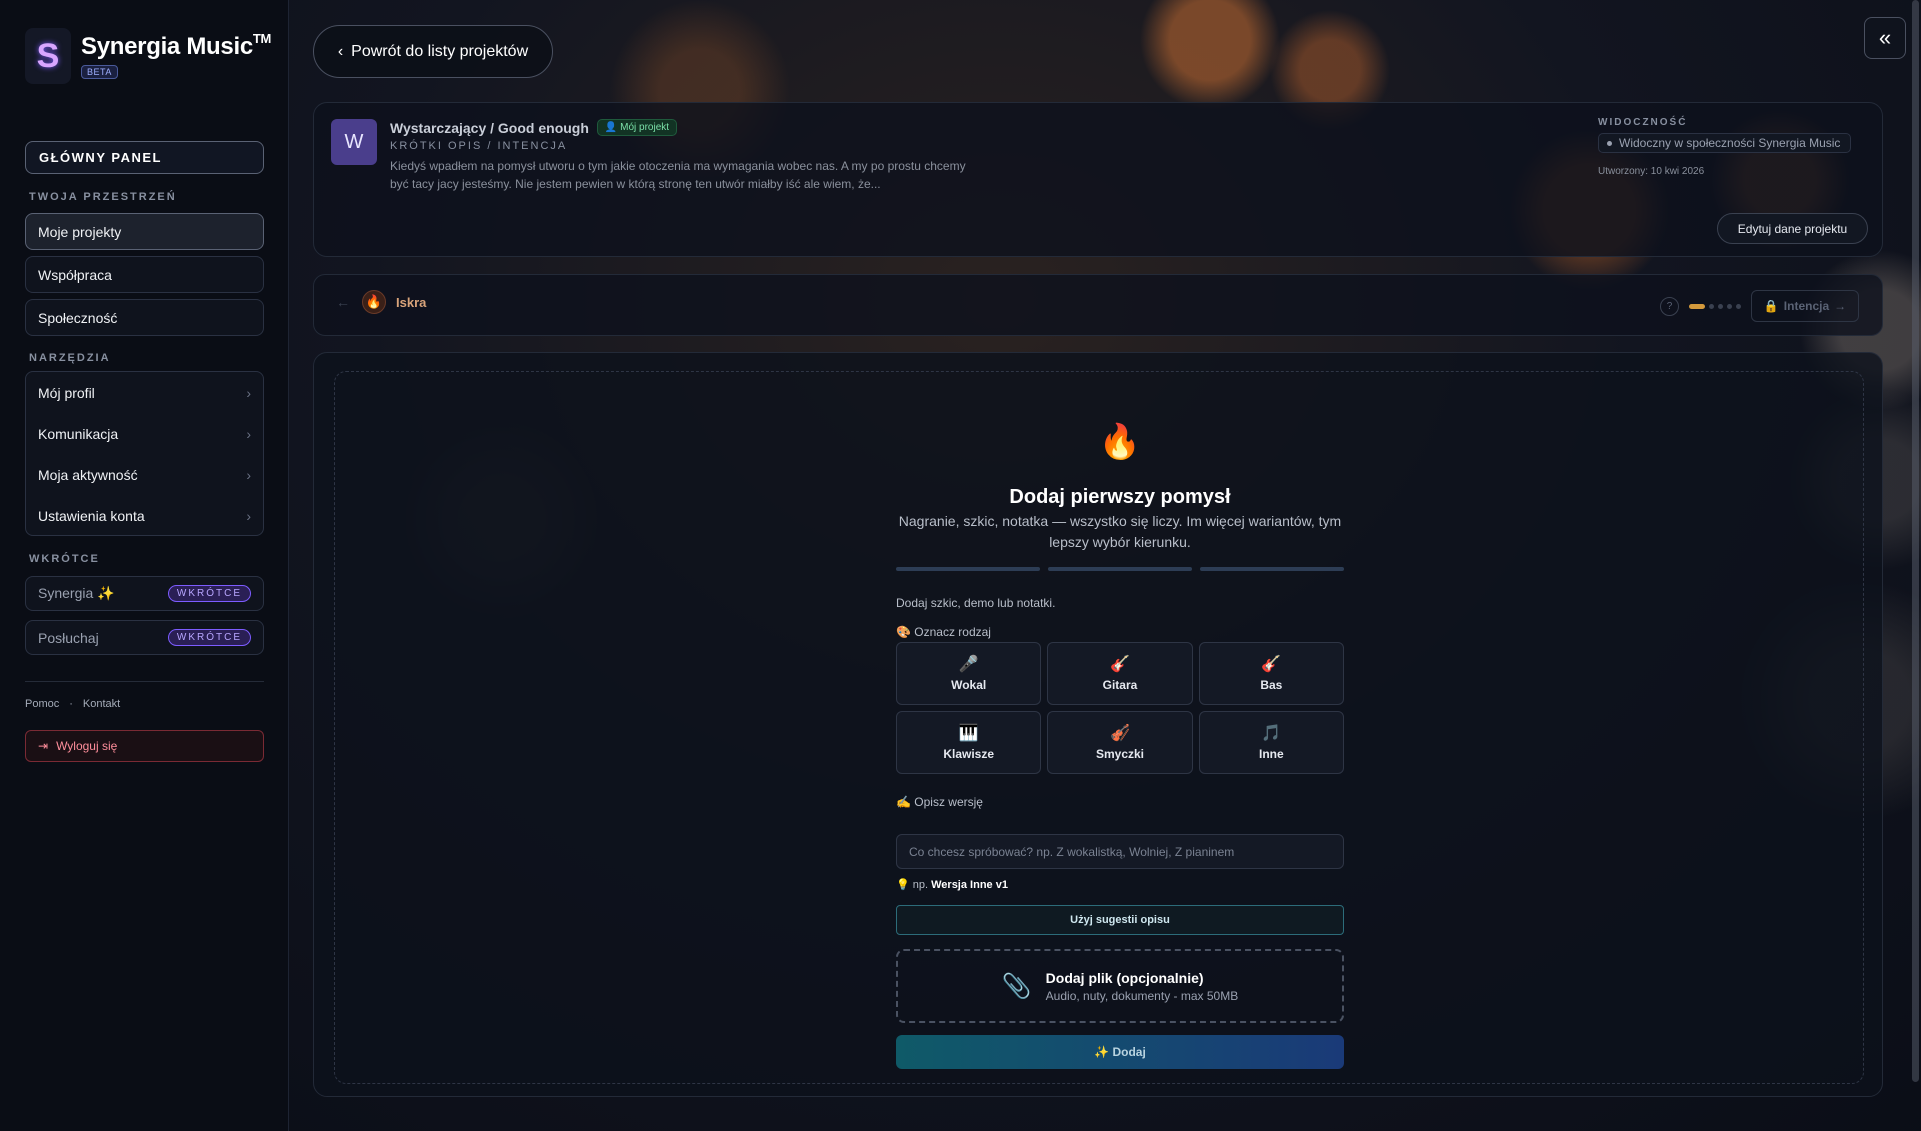 The height and width of the screenshot is (1131, 1921). Describe the element at coordinates (1098, 305) in the screenshot. I see `stage-navigation: ← 🔥 Iskra ? 🔒 Intencja →` at that location.